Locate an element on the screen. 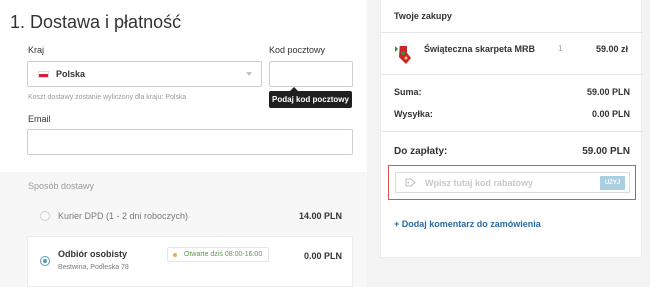  product-thumbnail is located at coordinates (403, 53).